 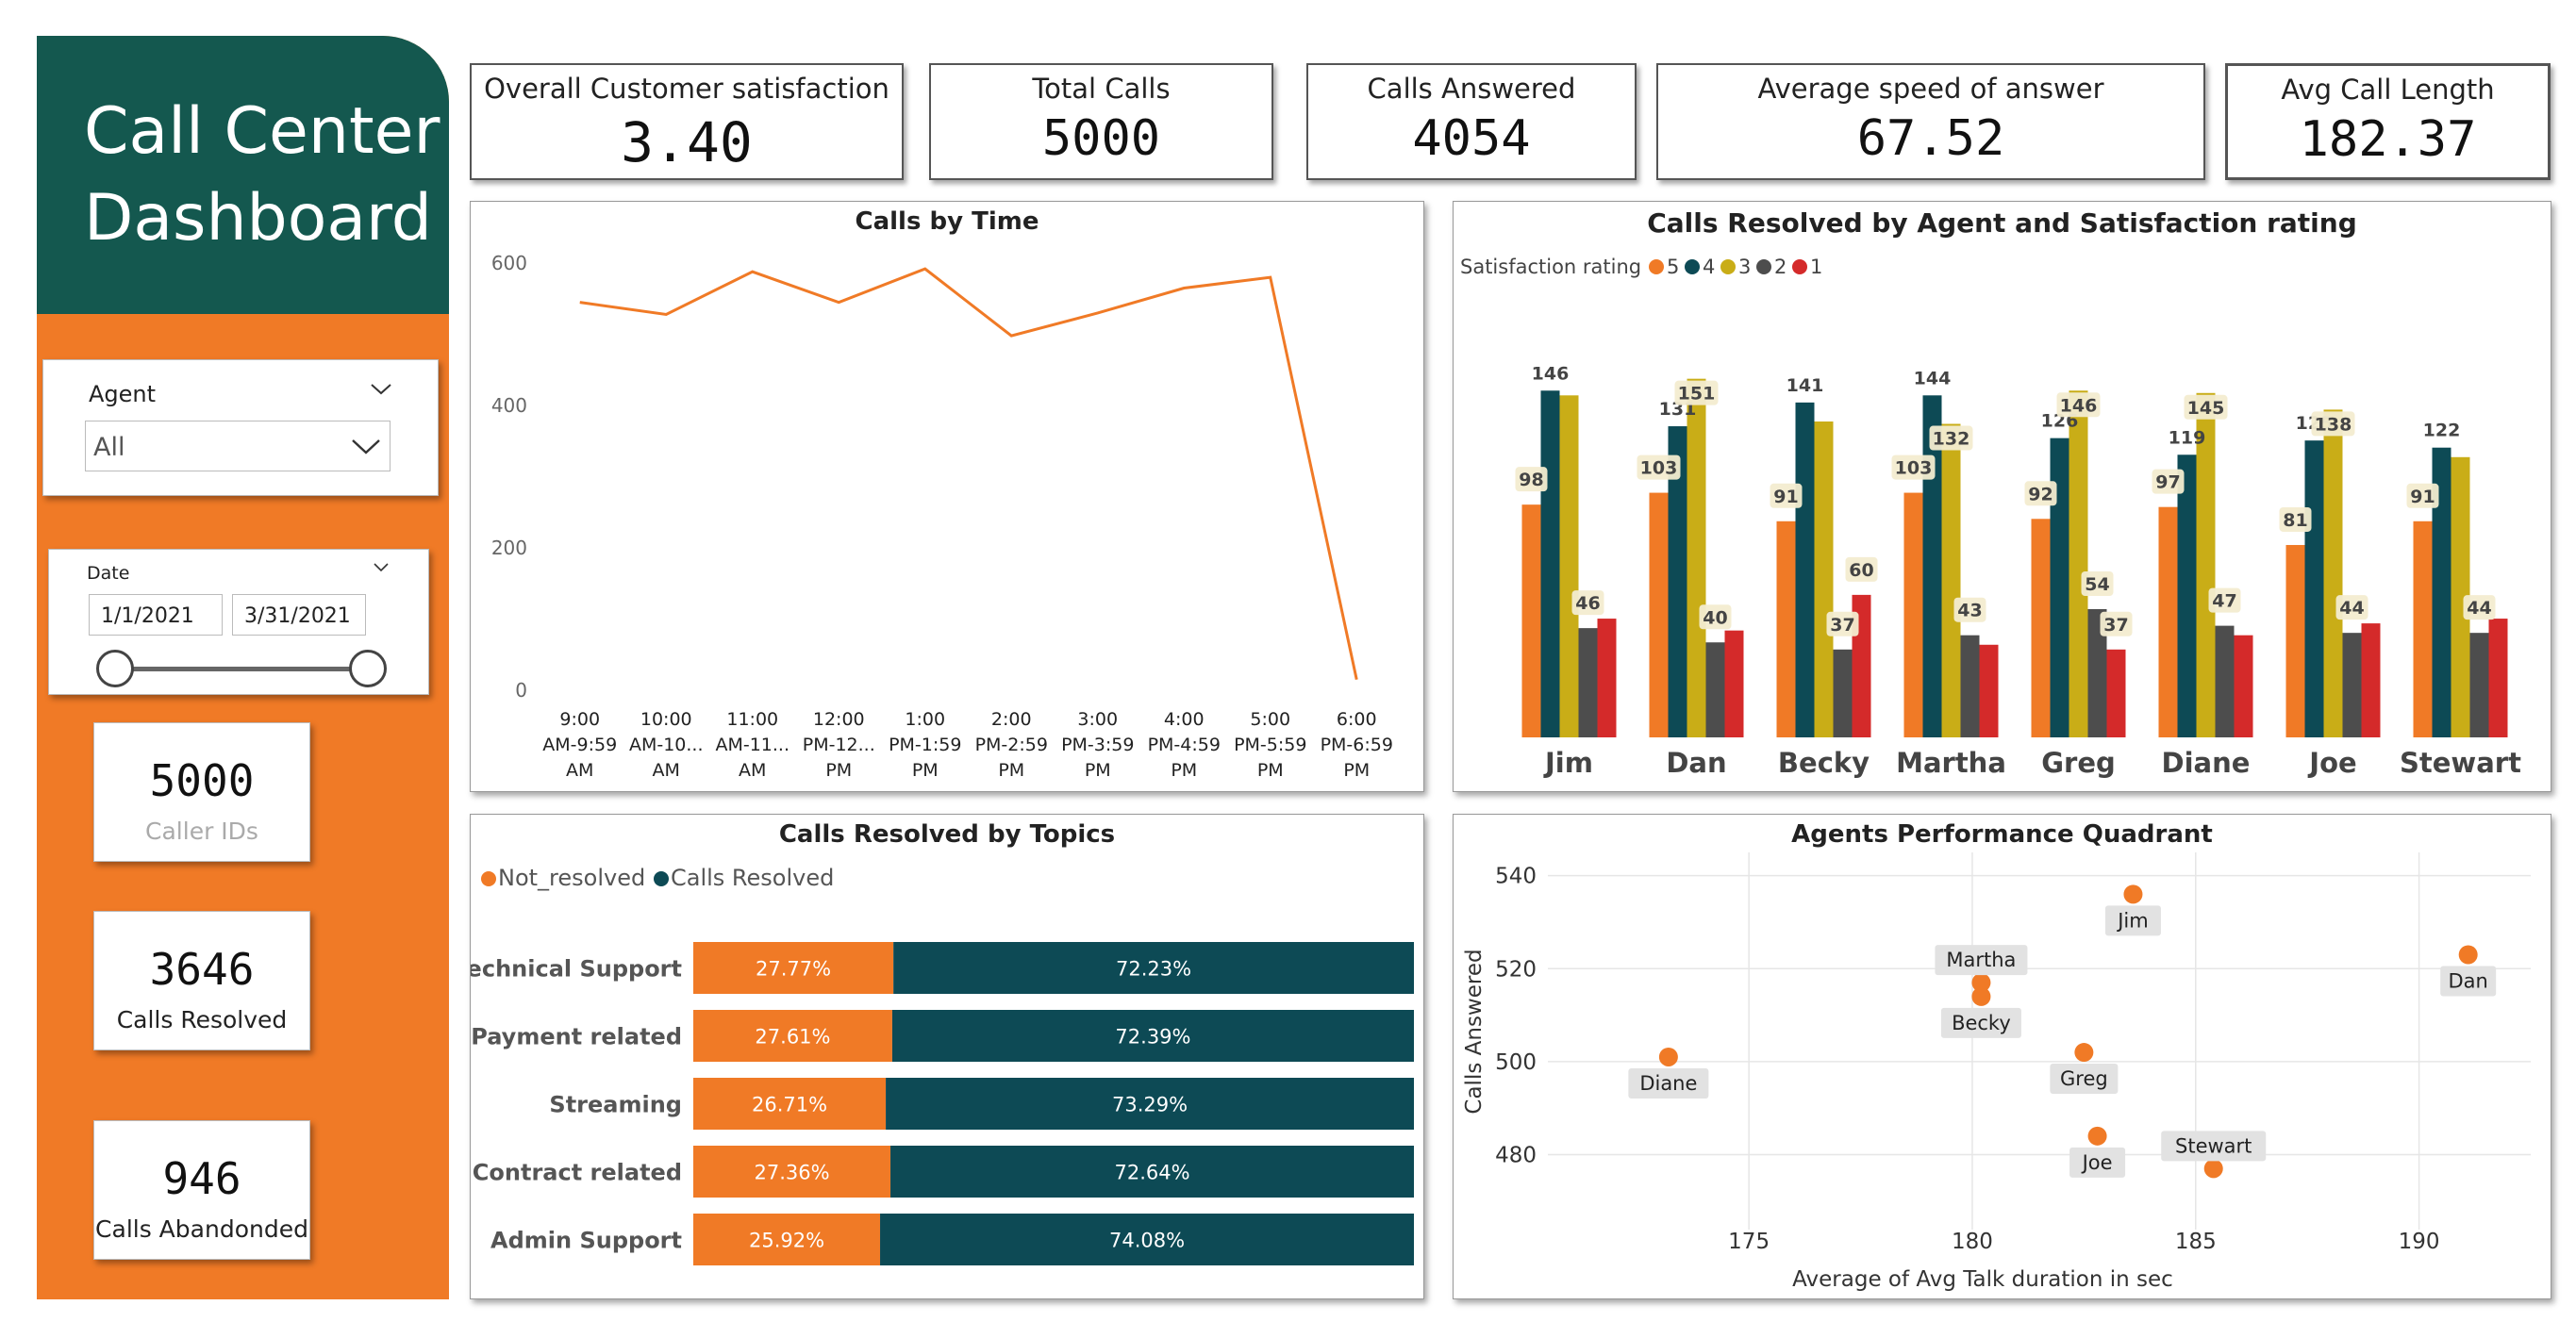 What do you see at coordinates (2224, 601) in the screenshot?
I see `data-label: 47` at bounding box center [2224, 601].